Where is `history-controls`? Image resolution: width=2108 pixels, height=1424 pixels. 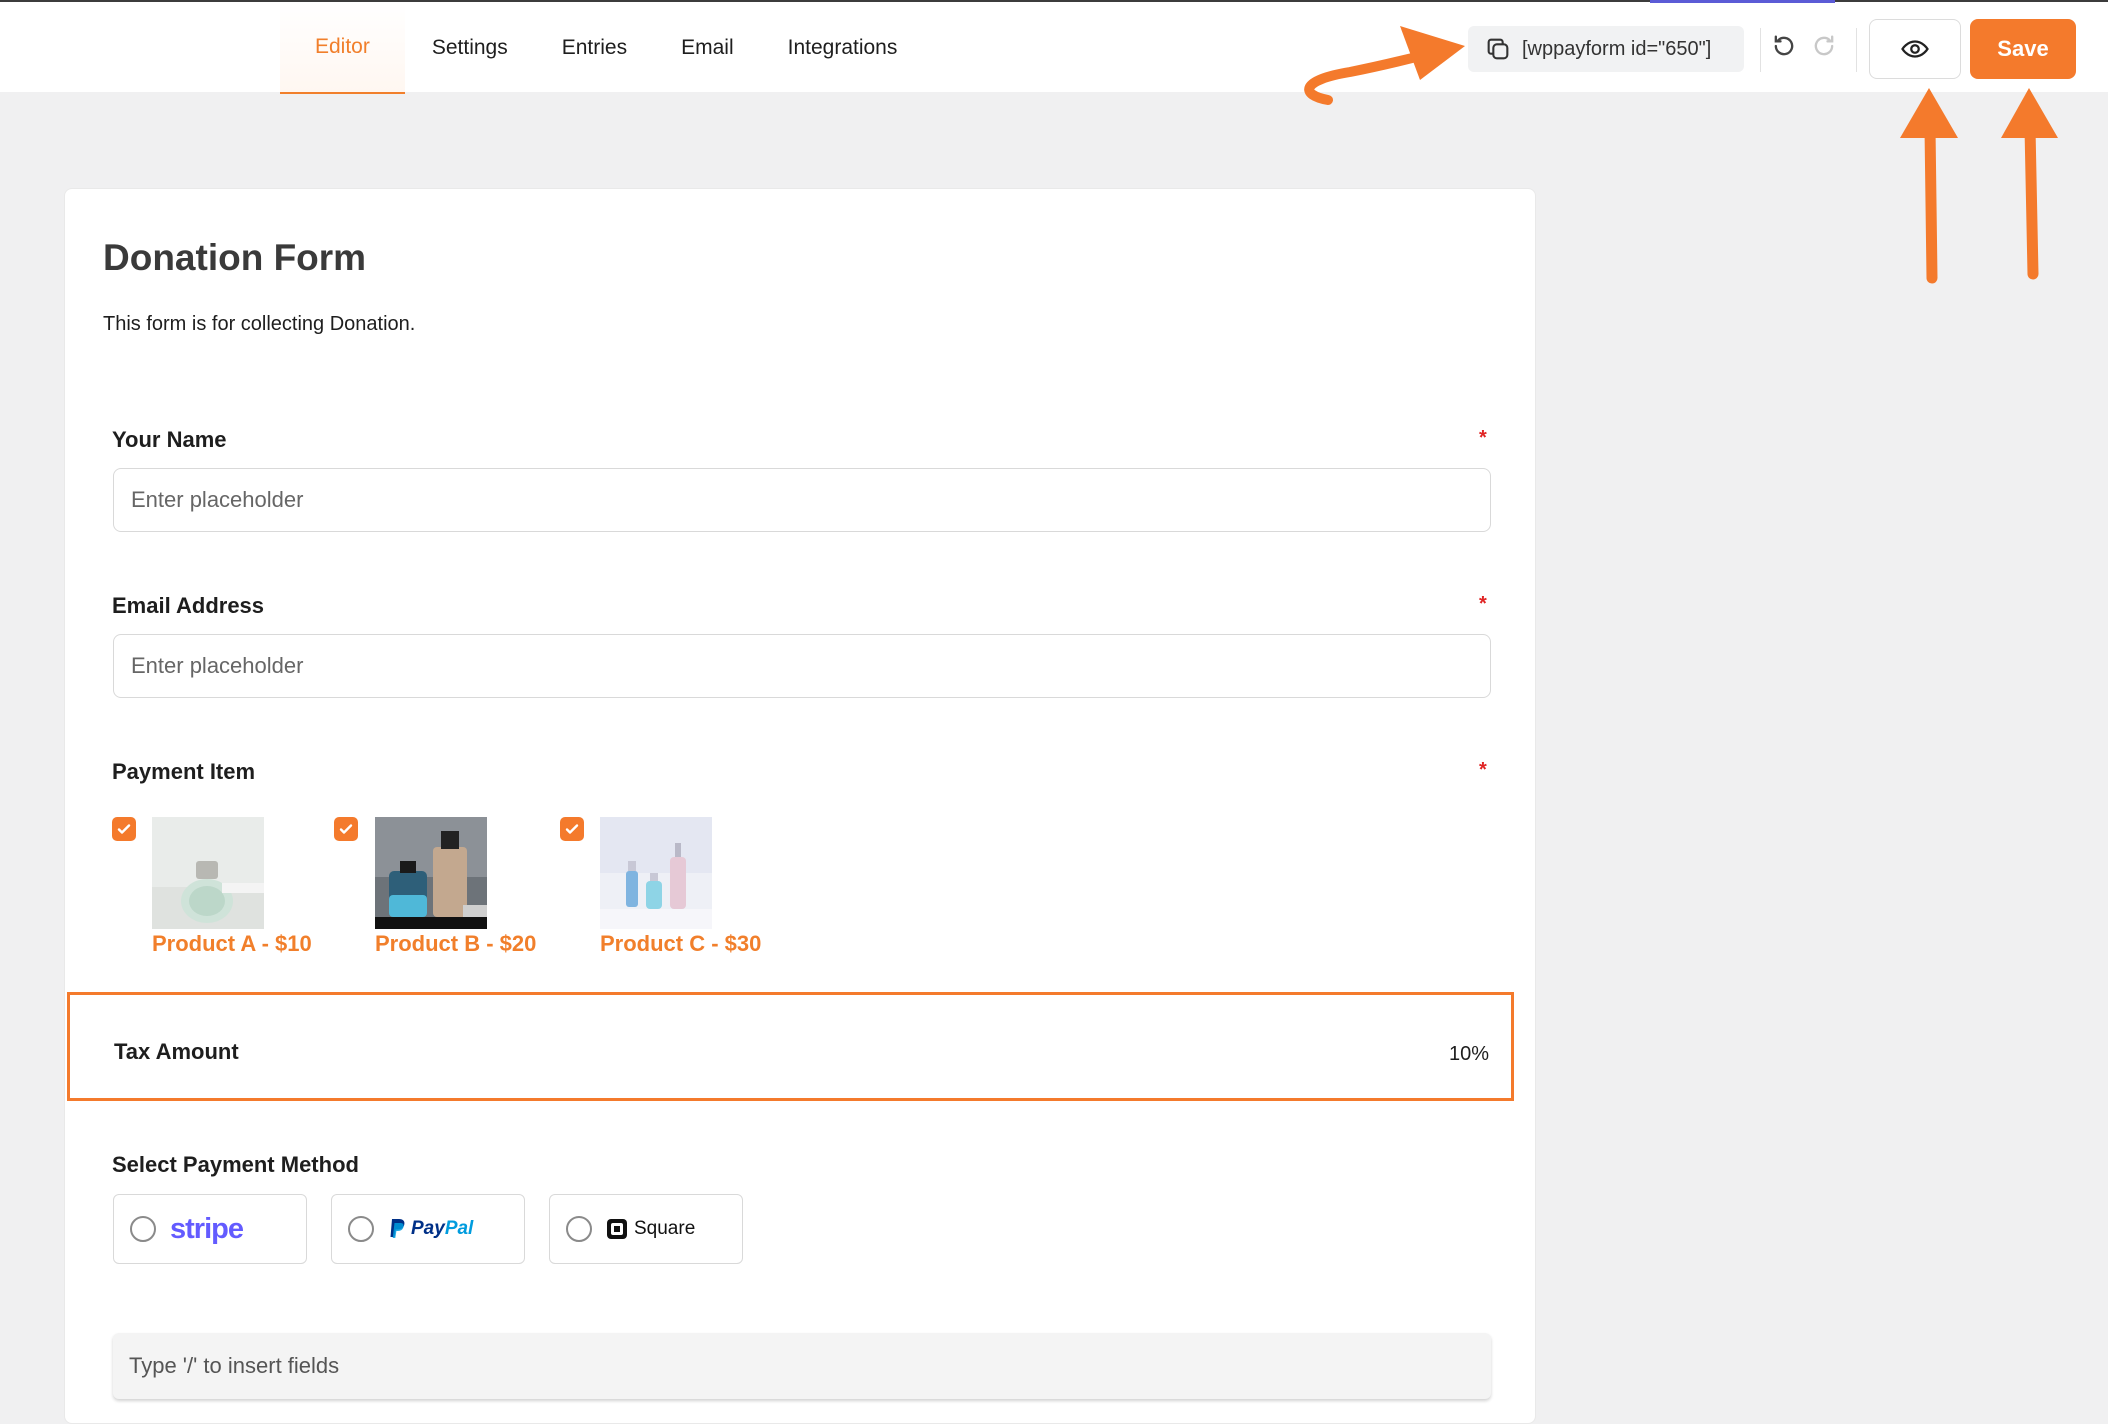
history-controls is located at coordinates (1804, 46).